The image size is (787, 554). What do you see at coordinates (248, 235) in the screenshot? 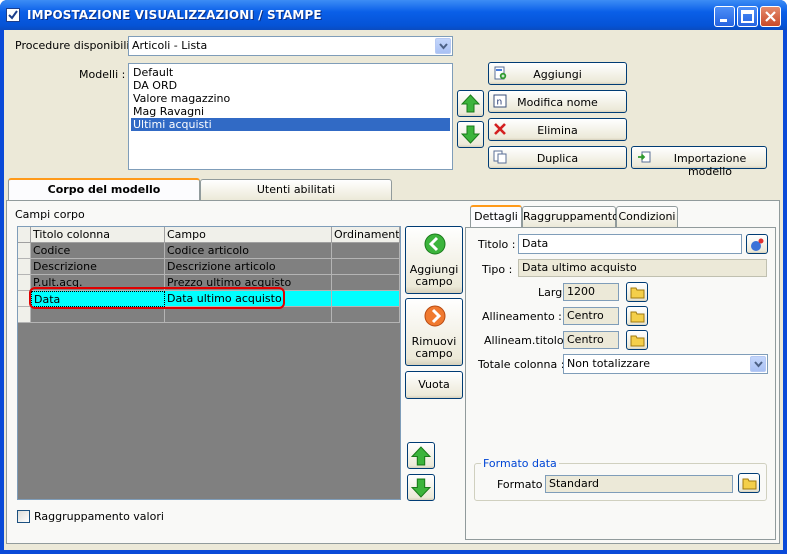
I see `column-header: Campo` at bounding box center [248, 235].